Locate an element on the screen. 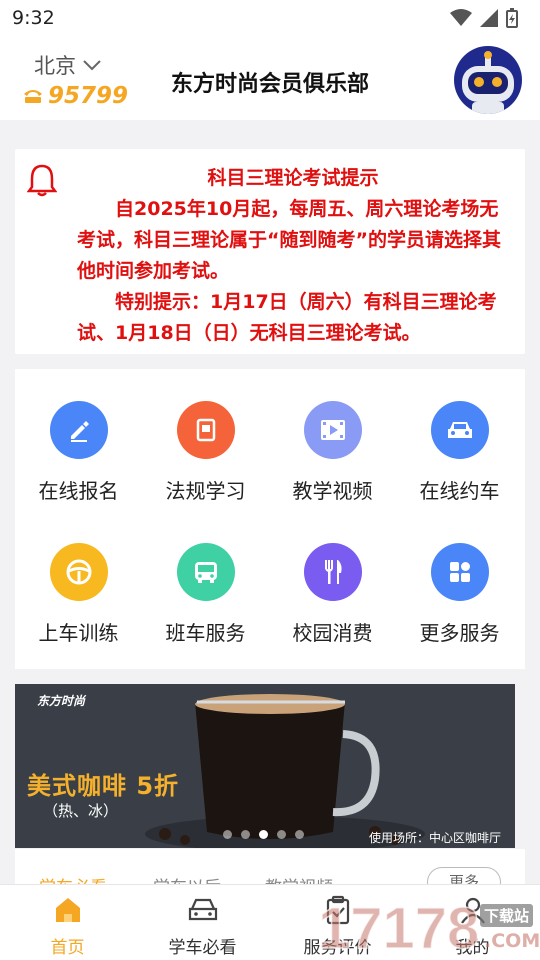  robot-icon is located at coordinates (488, 82).